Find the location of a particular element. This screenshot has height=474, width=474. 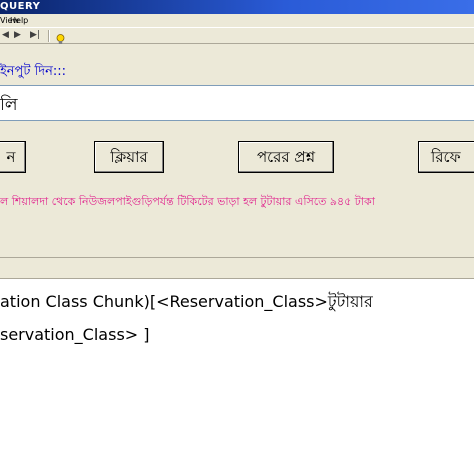

last-icon: ▶| is located at coordinates (35, 35).